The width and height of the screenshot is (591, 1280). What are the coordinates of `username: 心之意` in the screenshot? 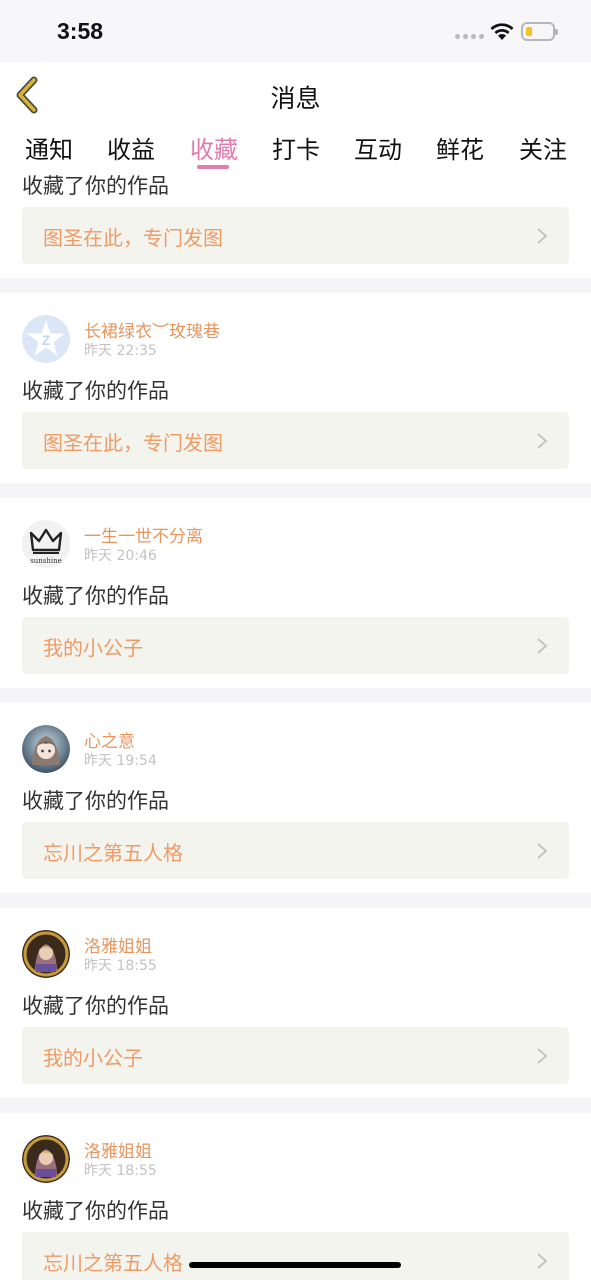 It's located at (109, 739).